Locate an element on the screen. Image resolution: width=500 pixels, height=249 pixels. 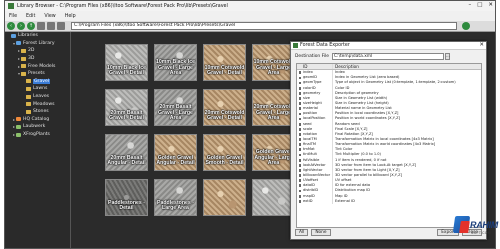
view-mode-icon is located at coordinates (41, 26).